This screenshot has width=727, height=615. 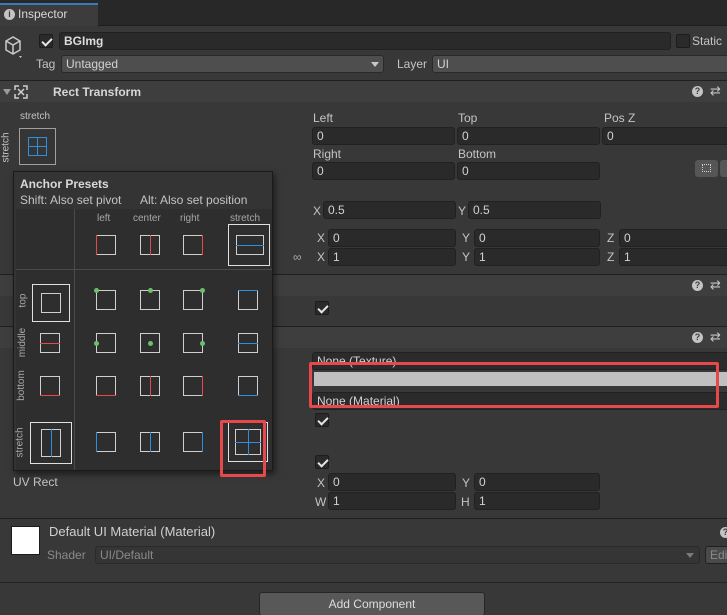 I want to click on cube-icon, so click(x=14, y=46).